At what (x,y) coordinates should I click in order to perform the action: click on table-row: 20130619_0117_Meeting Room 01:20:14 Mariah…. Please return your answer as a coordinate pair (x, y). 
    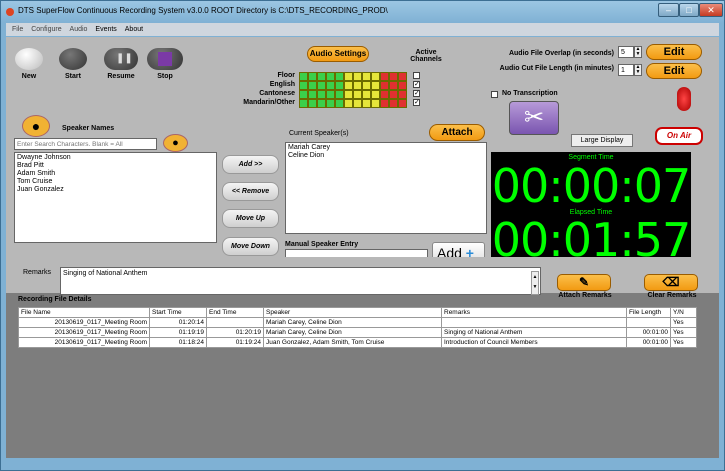
    Looking at the image, I should click on (357, 322).